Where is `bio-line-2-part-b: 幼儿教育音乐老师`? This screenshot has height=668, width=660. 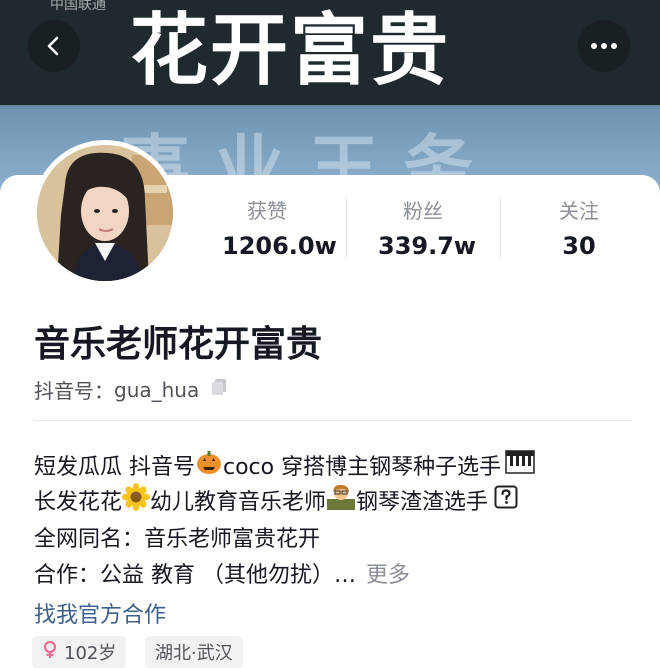
bio-line-2-part-b: 幼儿教育音乐老师 is located at coordinates (238, 502).